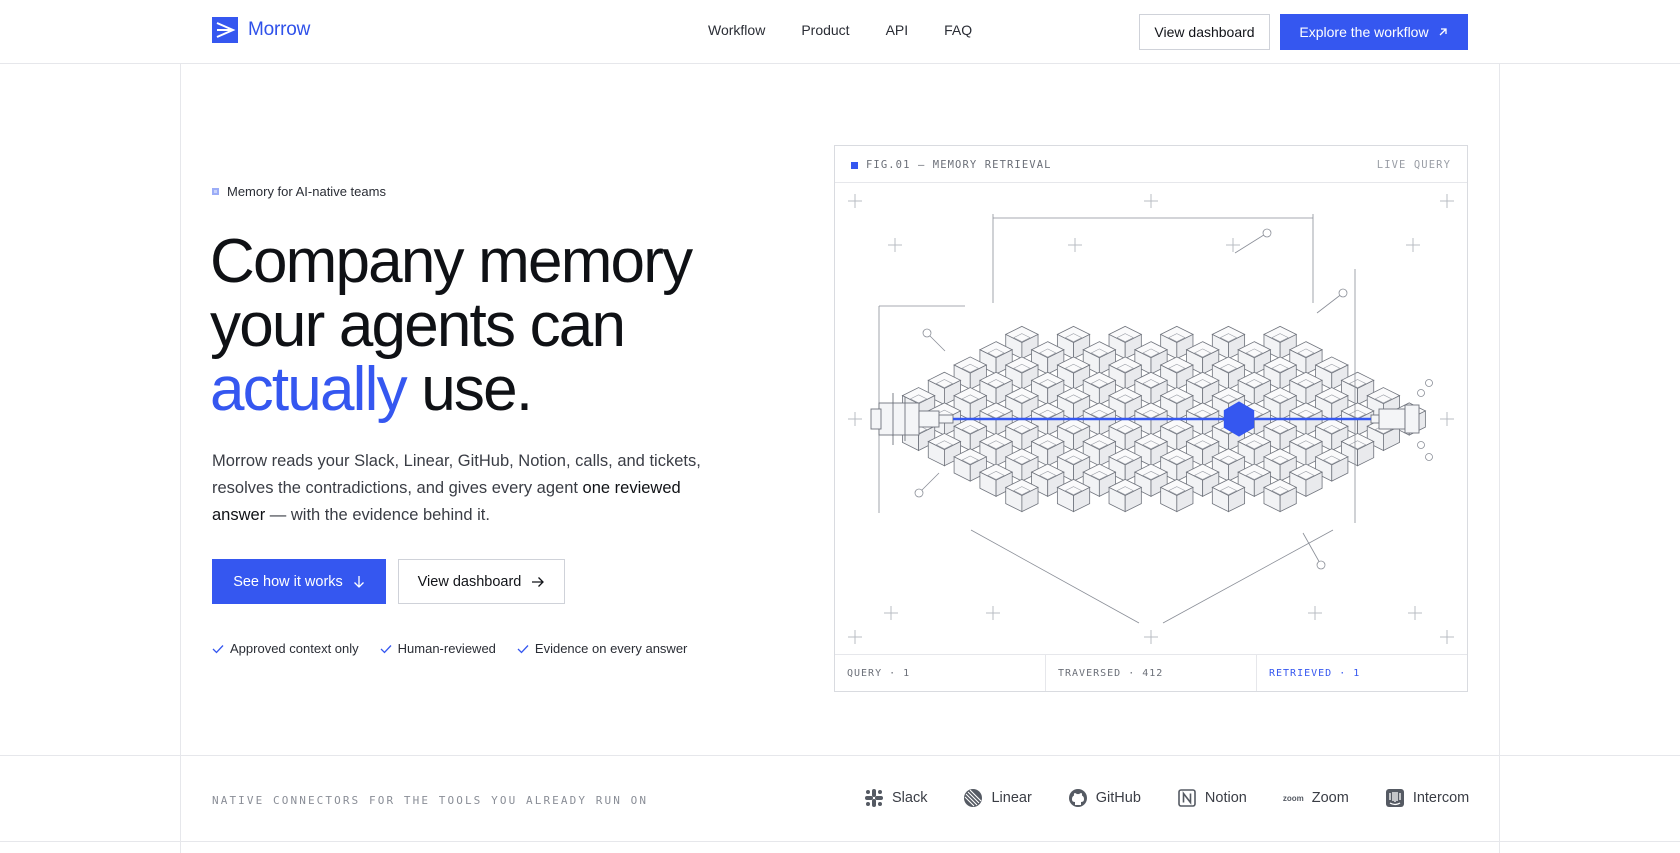  Describe the element at coordinates (1187, 798) in the screenshot. I see `notion-icon` at that location.